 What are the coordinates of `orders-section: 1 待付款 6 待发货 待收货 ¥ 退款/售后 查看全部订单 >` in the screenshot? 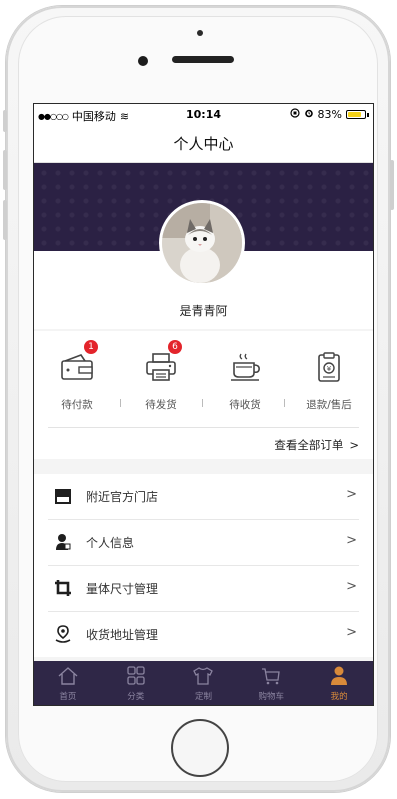 It's located at (203, 395).